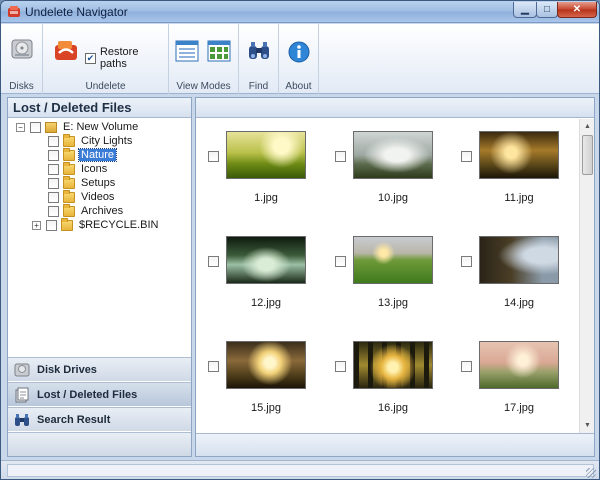 The width and height of the screenshot is (600, 480). What do you see at coordinates (101, 127) in the screenshot?
I see `tree-node-label: E: New Volume` at bounding box center [101, 127].